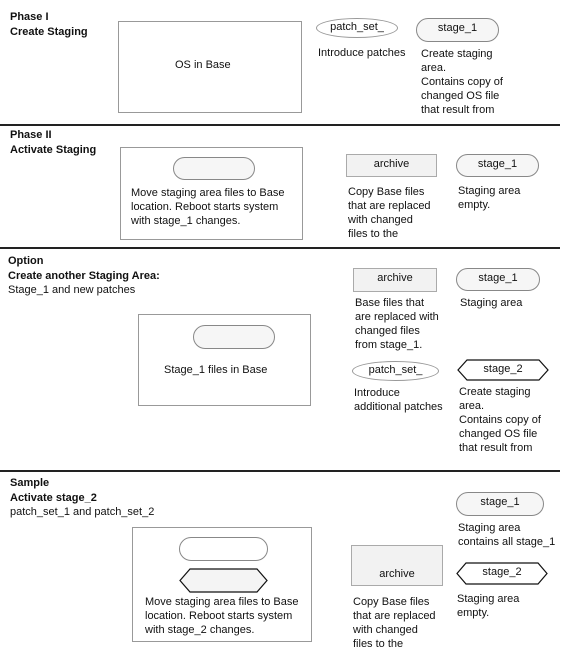 Image resolution: width=570 pixels, height=660 pixels. I want to click on stage1-desc: Staging area, so click(491, 303).